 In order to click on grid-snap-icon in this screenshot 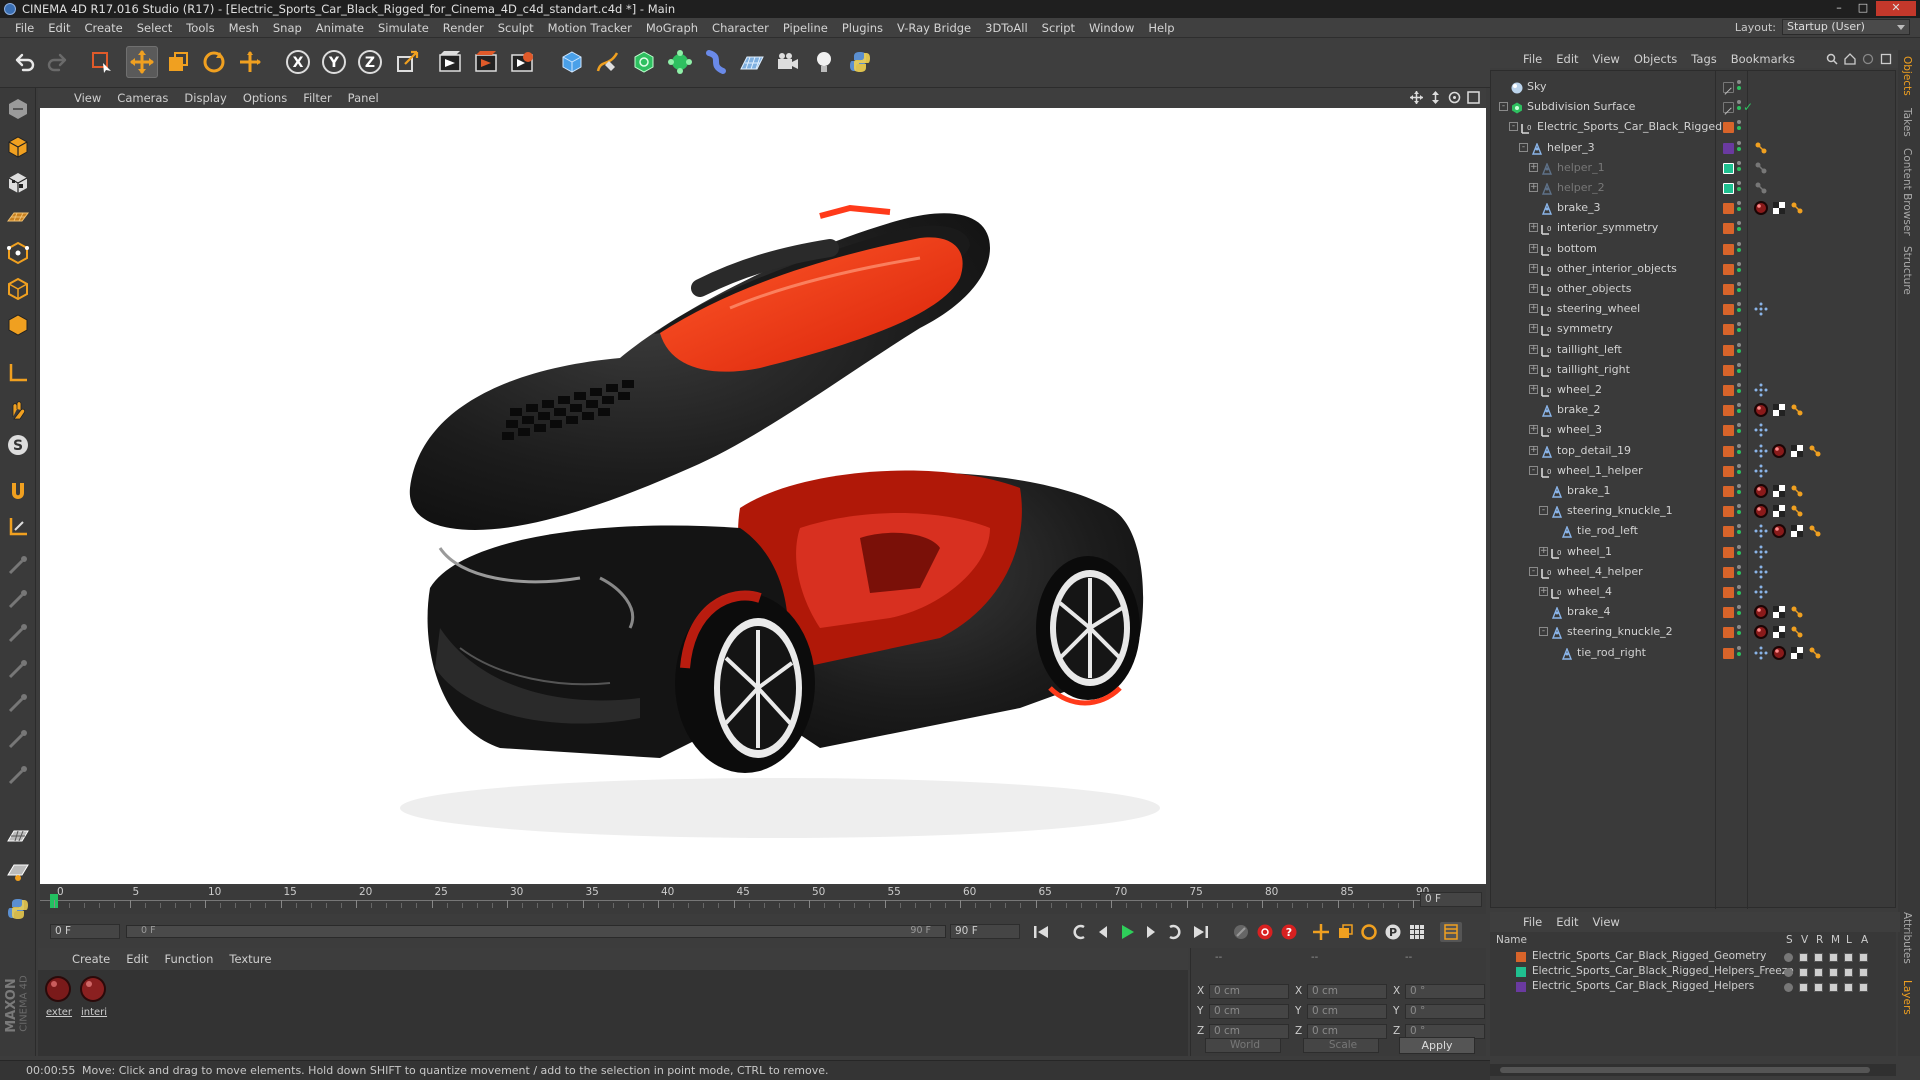, I will do `click(18, 835)`.